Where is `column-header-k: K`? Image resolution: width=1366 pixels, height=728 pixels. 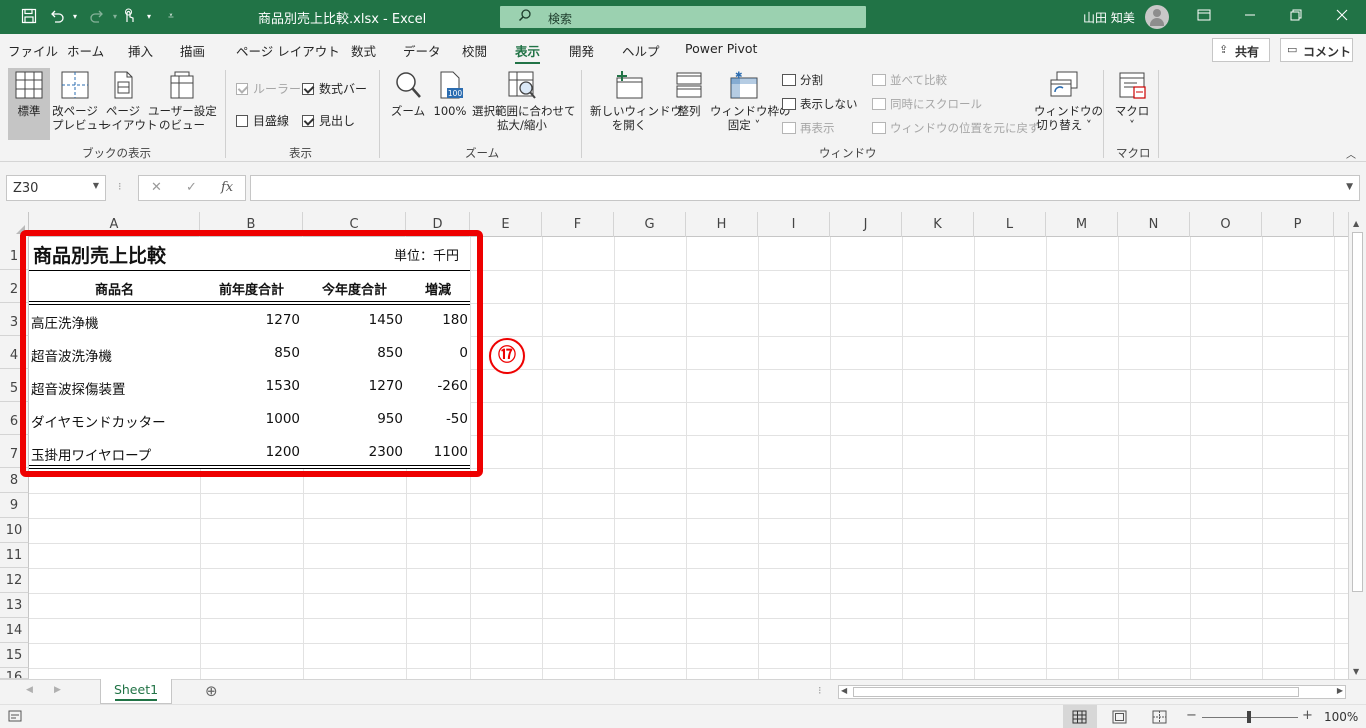 column-header-k: K is located at coordinates (938, 224).